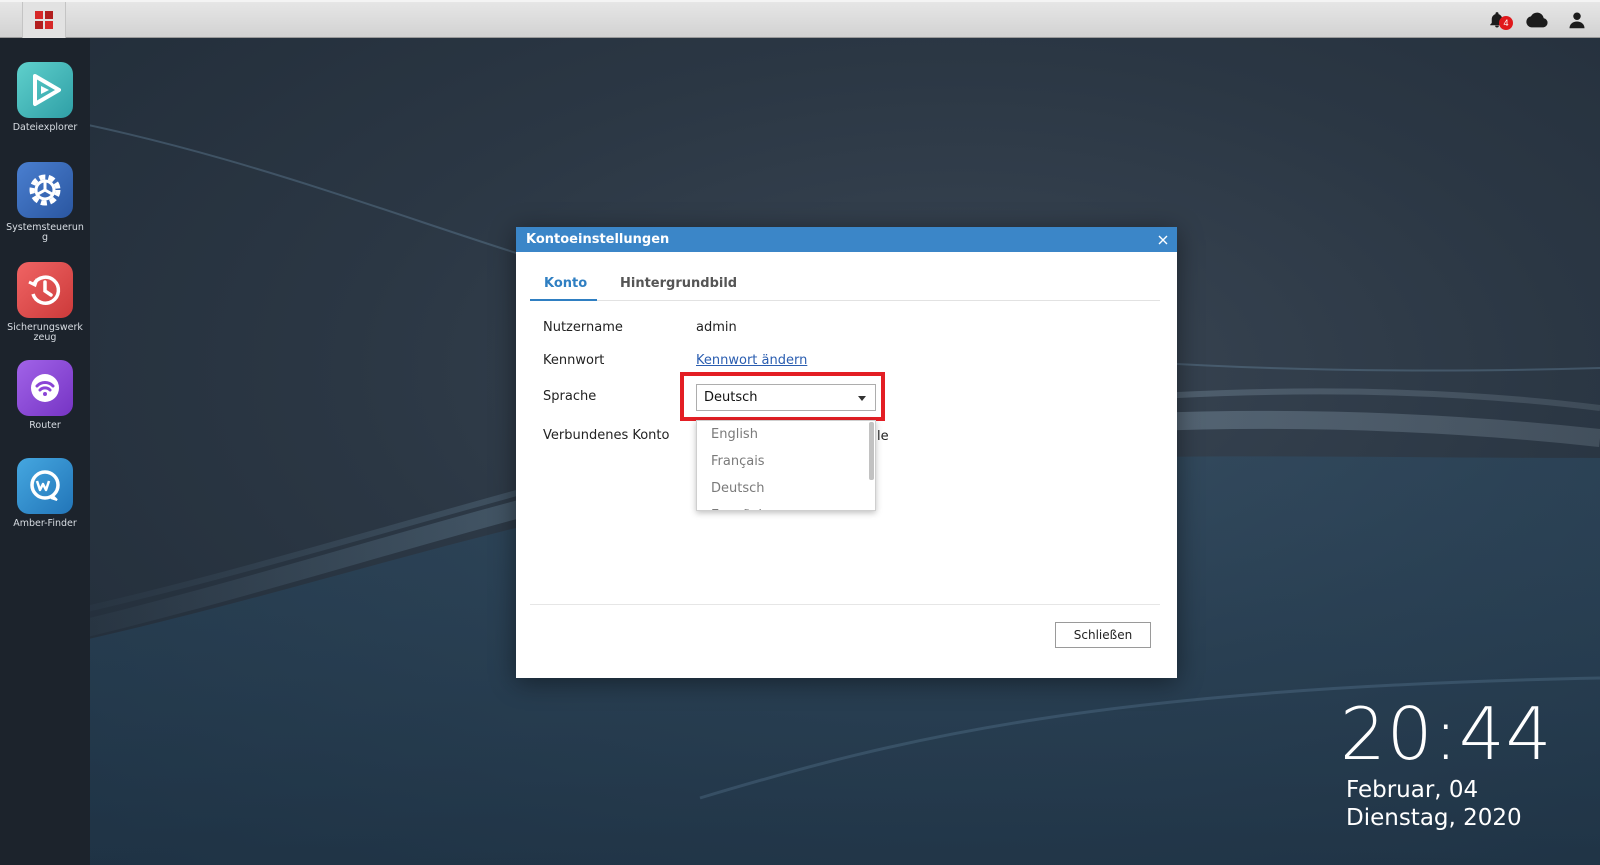 This screenshot has height=865, width=1600. I want to click on taskbar: 4, so click(800, 19).